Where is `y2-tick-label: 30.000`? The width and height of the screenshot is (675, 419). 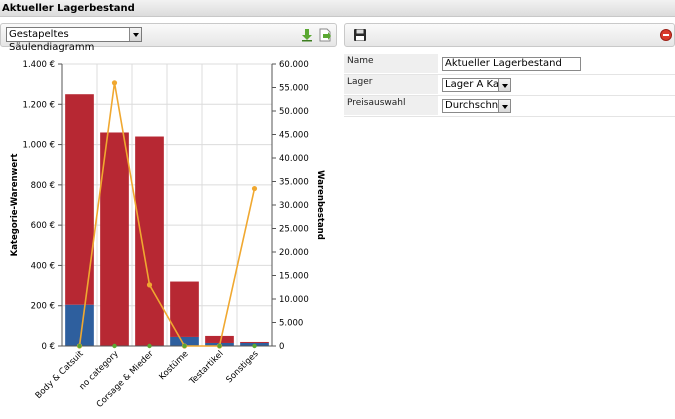 y2-tick-label: 30.000 is located at coordinates (294, 206).